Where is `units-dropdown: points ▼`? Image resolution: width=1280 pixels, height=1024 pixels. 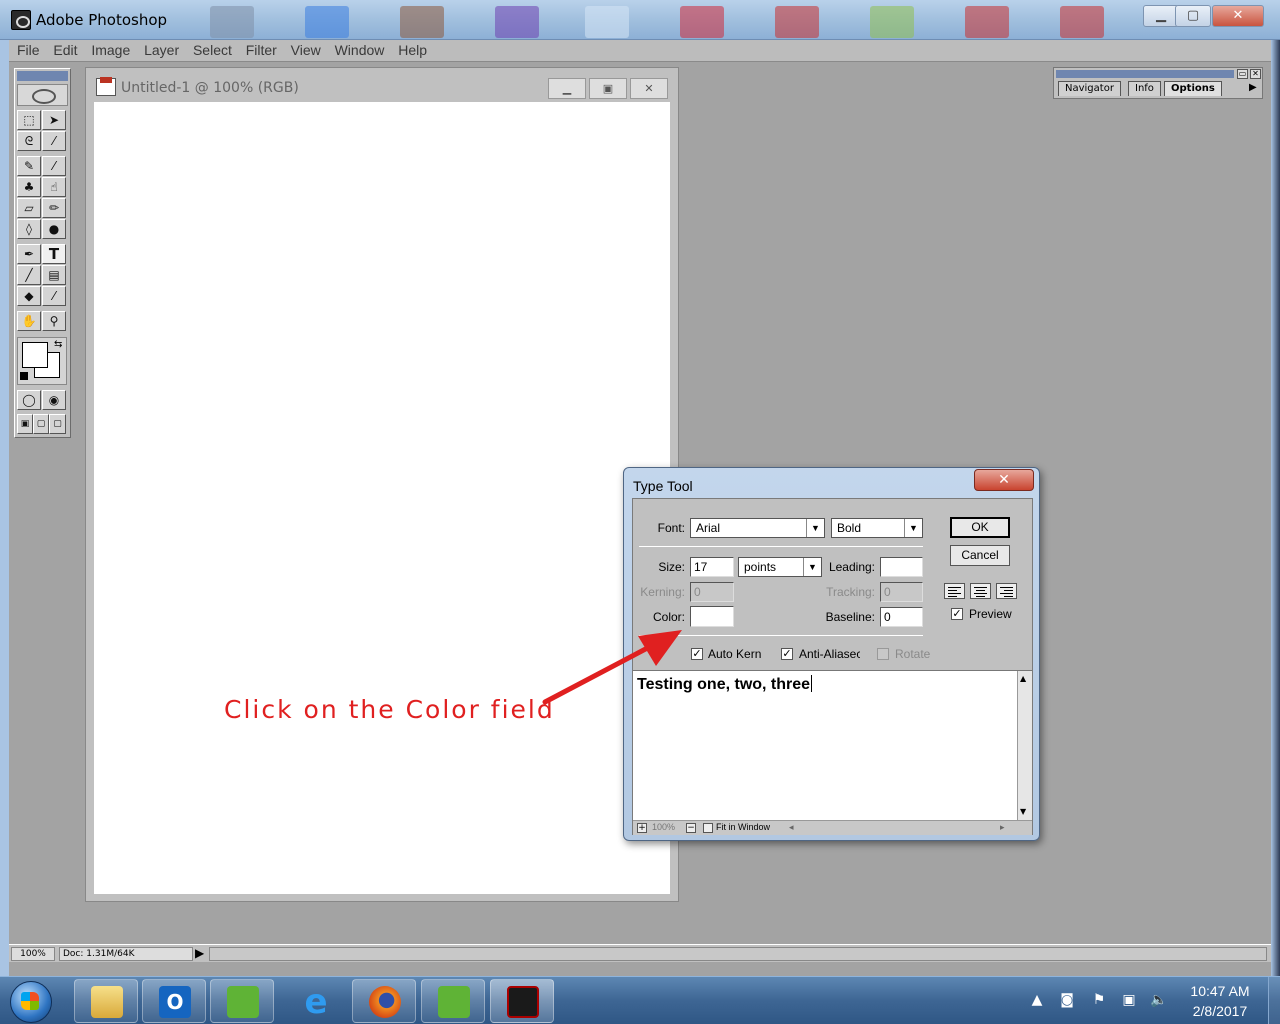 units-dropdown: points ▼ is located at coordinates (780, 567).